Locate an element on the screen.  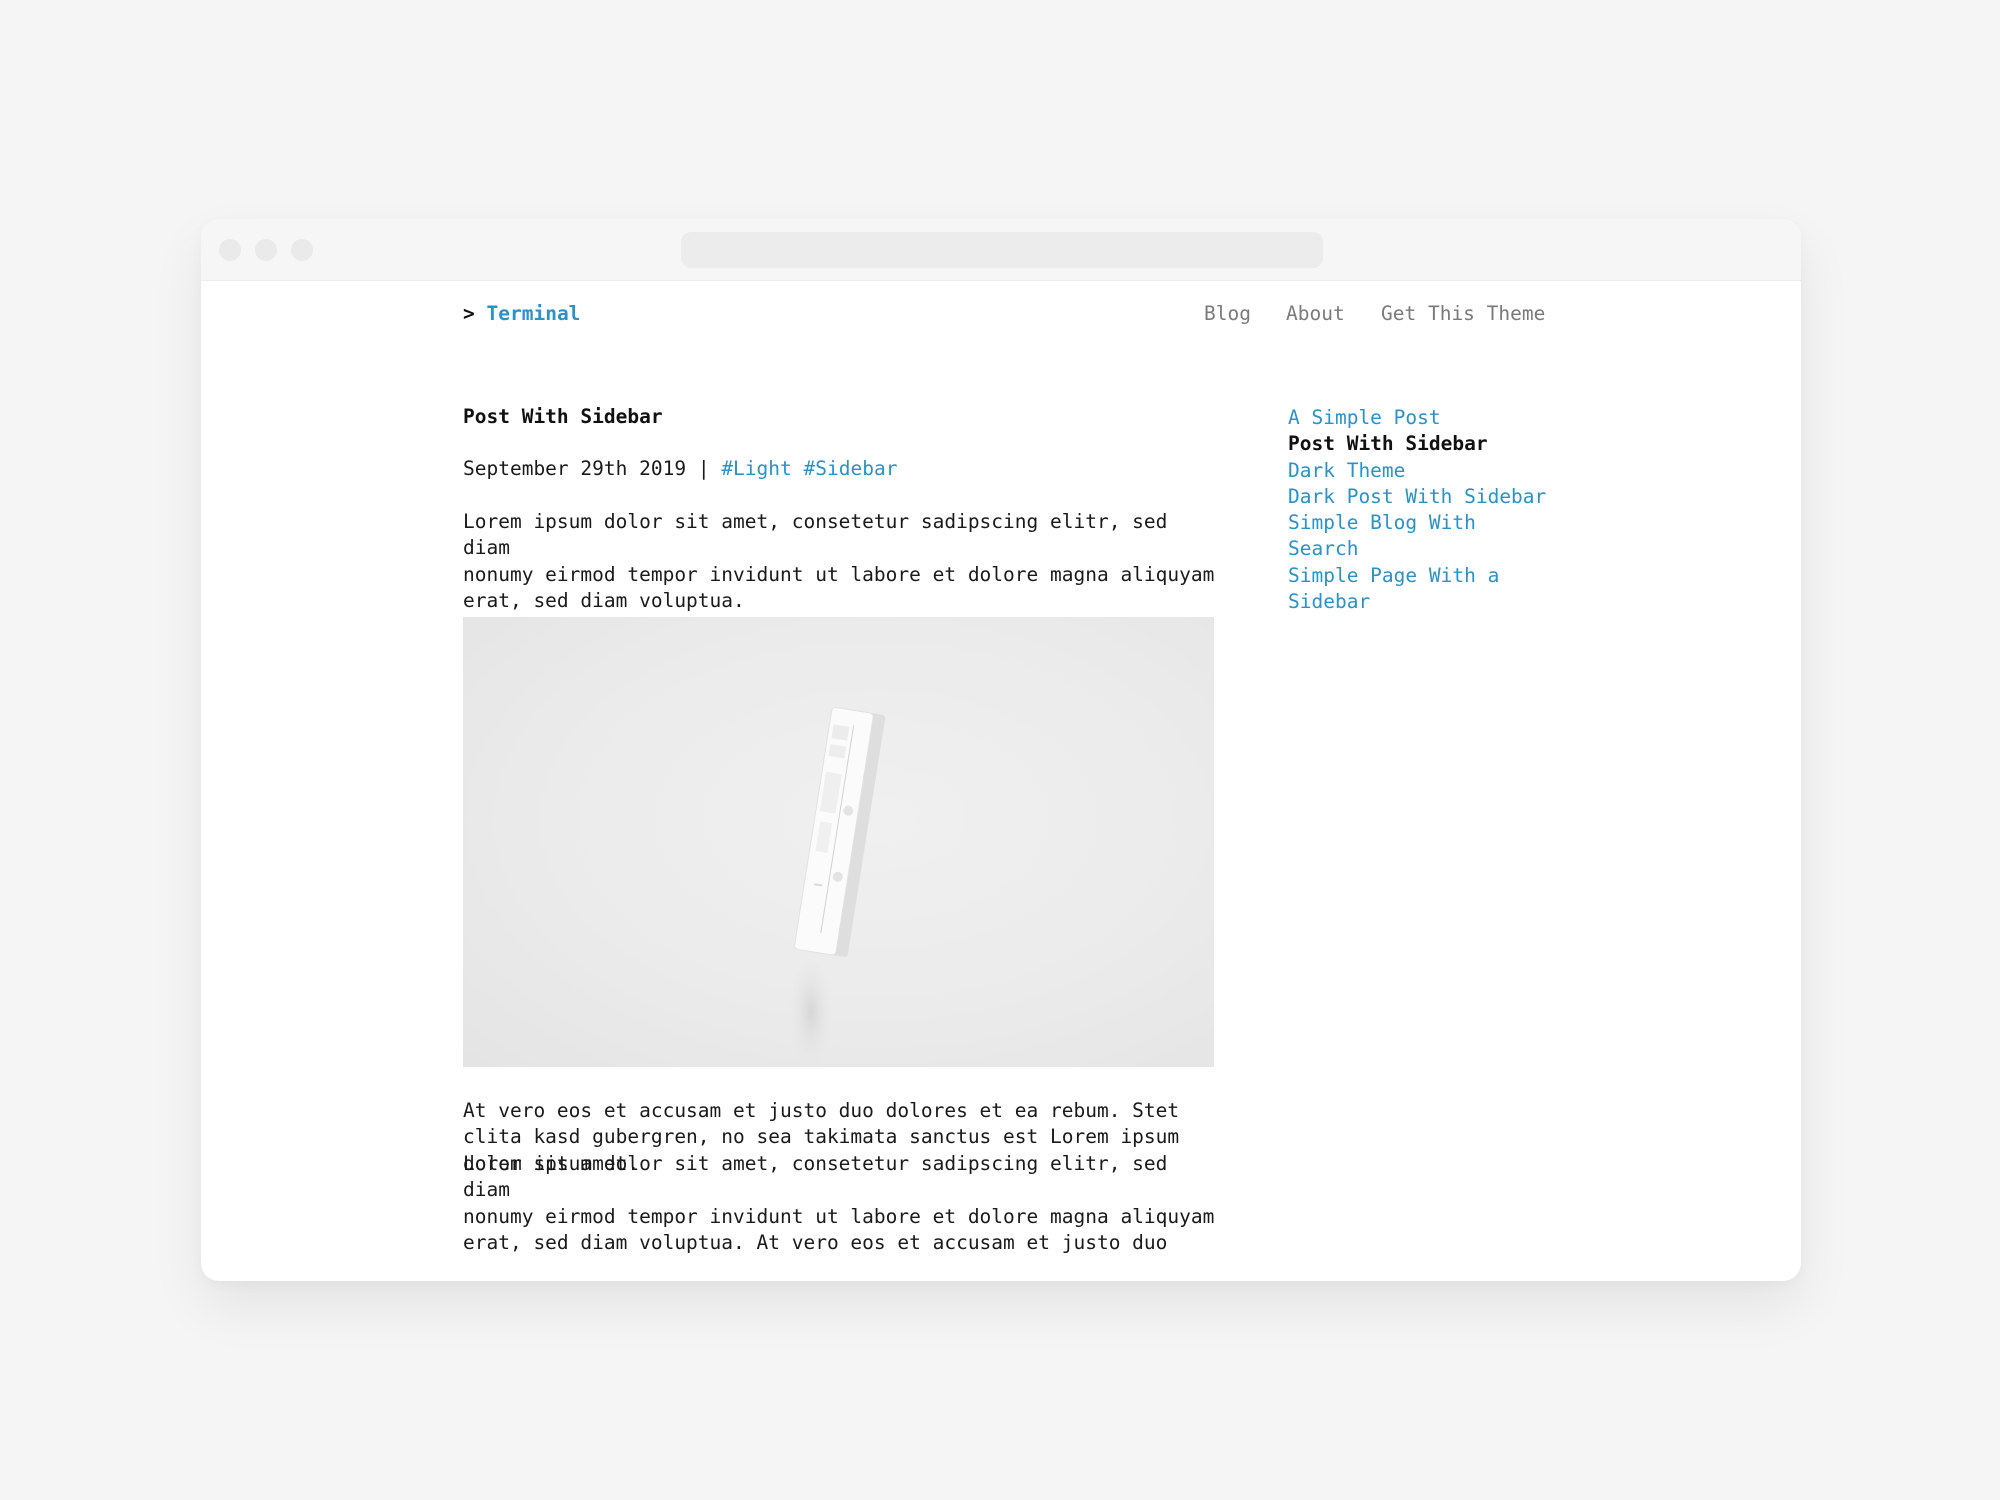
nav-item-get-this-theme: Get This Theme is located at coordinates (1463, 313).